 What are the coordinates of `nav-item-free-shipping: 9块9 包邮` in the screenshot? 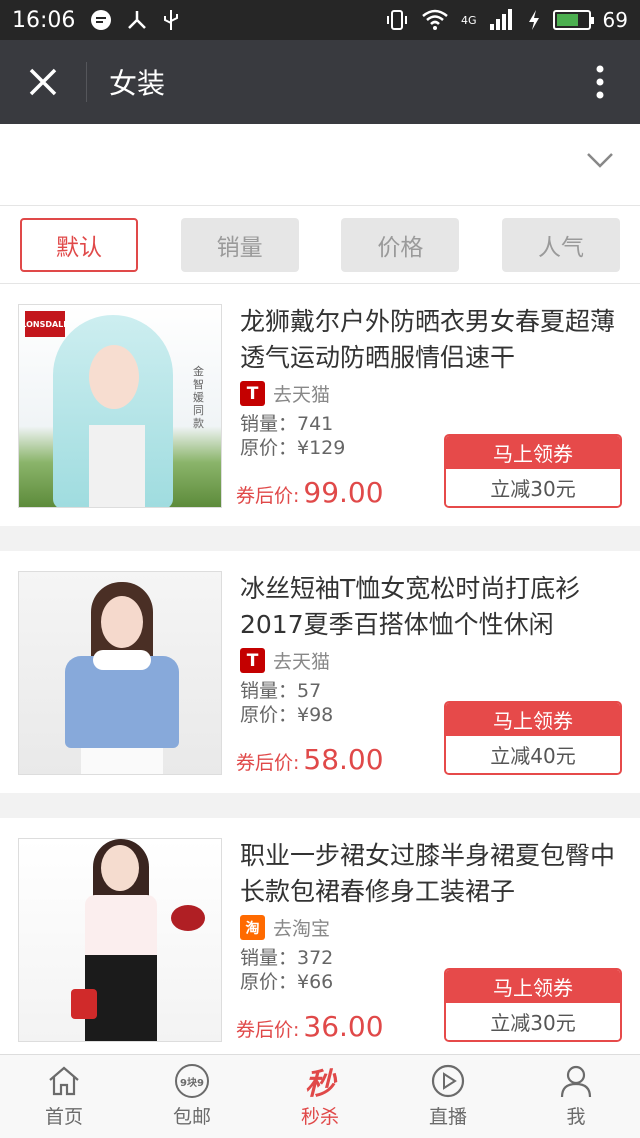 It's located at (192, 1096).